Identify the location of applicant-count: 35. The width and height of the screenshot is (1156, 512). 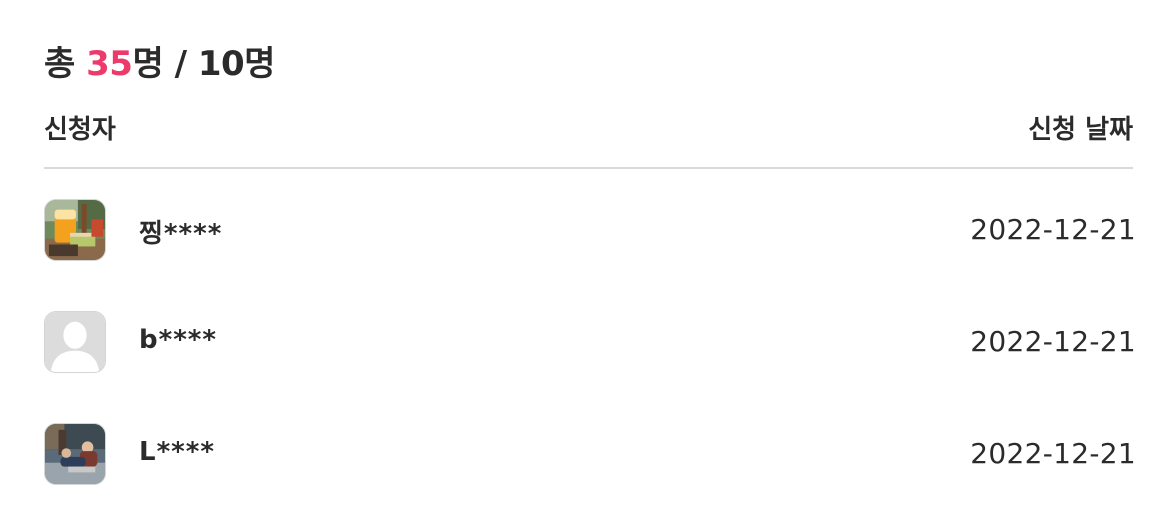
(109, 64).